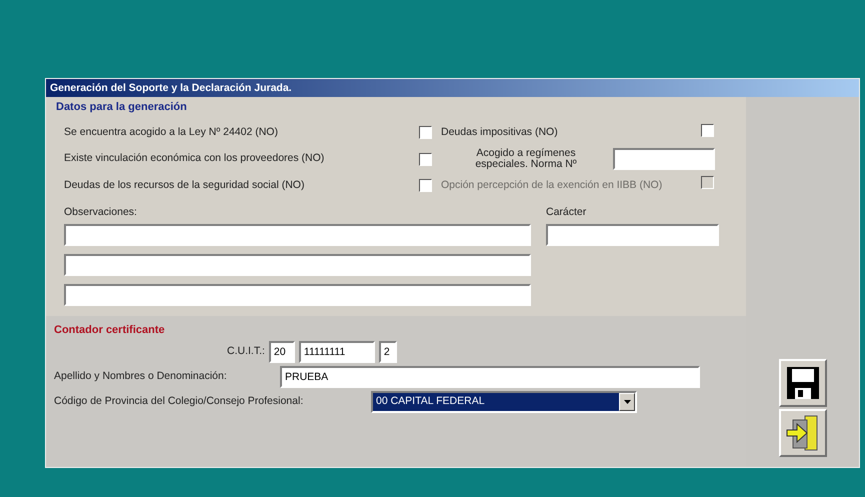 The image size is (865, 497). What do you see at coordinates (567, 212) in the screenshot?
I see `field-label: Carácter` at bounding box center [567, 212].